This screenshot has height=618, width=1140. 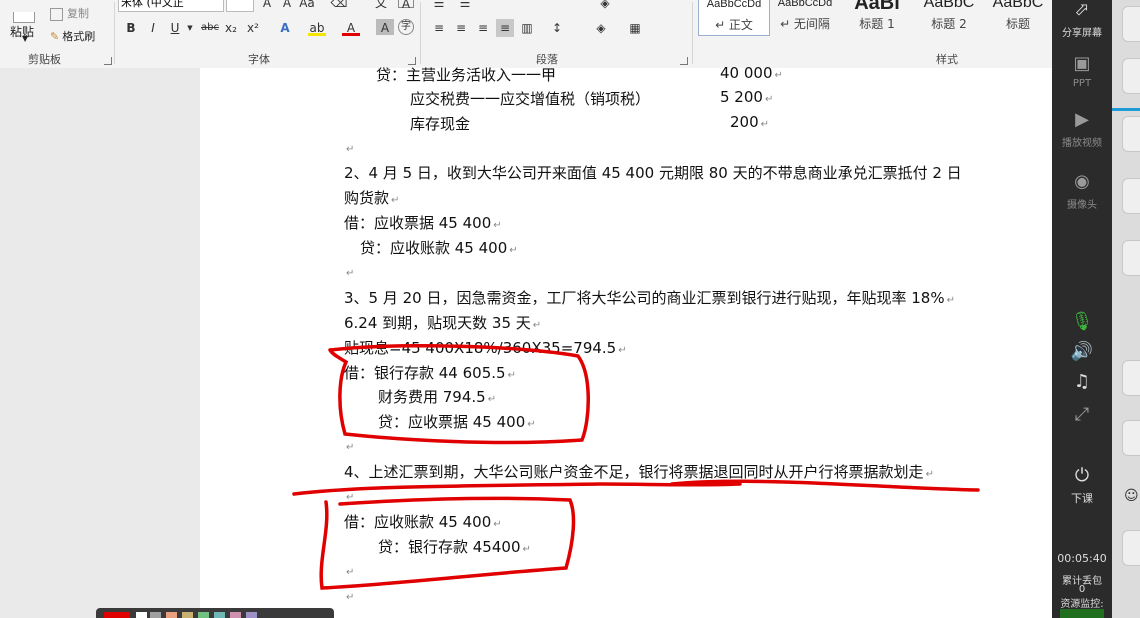 I want to click on font-name-select: 宋体 (中文正, so click(x=171, y=6).